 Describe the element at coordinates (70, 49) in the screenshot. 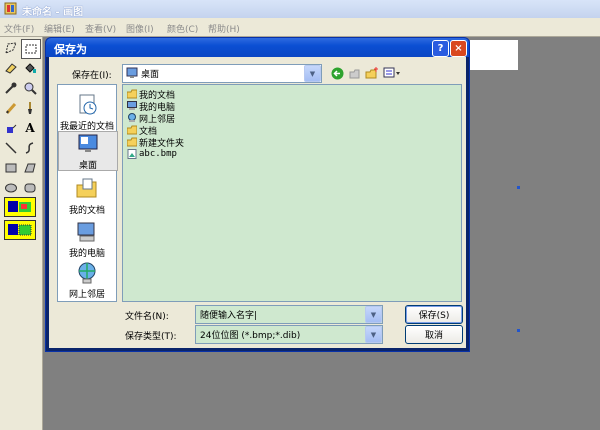

I see `dialog-title: 保存为` at that location.